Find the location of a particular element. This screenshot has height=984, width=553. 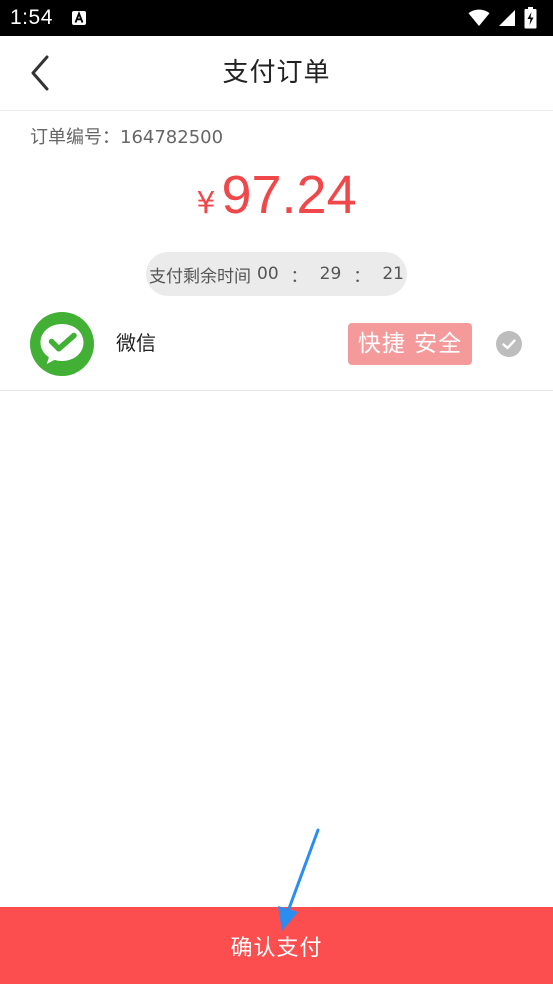

page-title: 支付订单 is located at coordinates (276, 73).